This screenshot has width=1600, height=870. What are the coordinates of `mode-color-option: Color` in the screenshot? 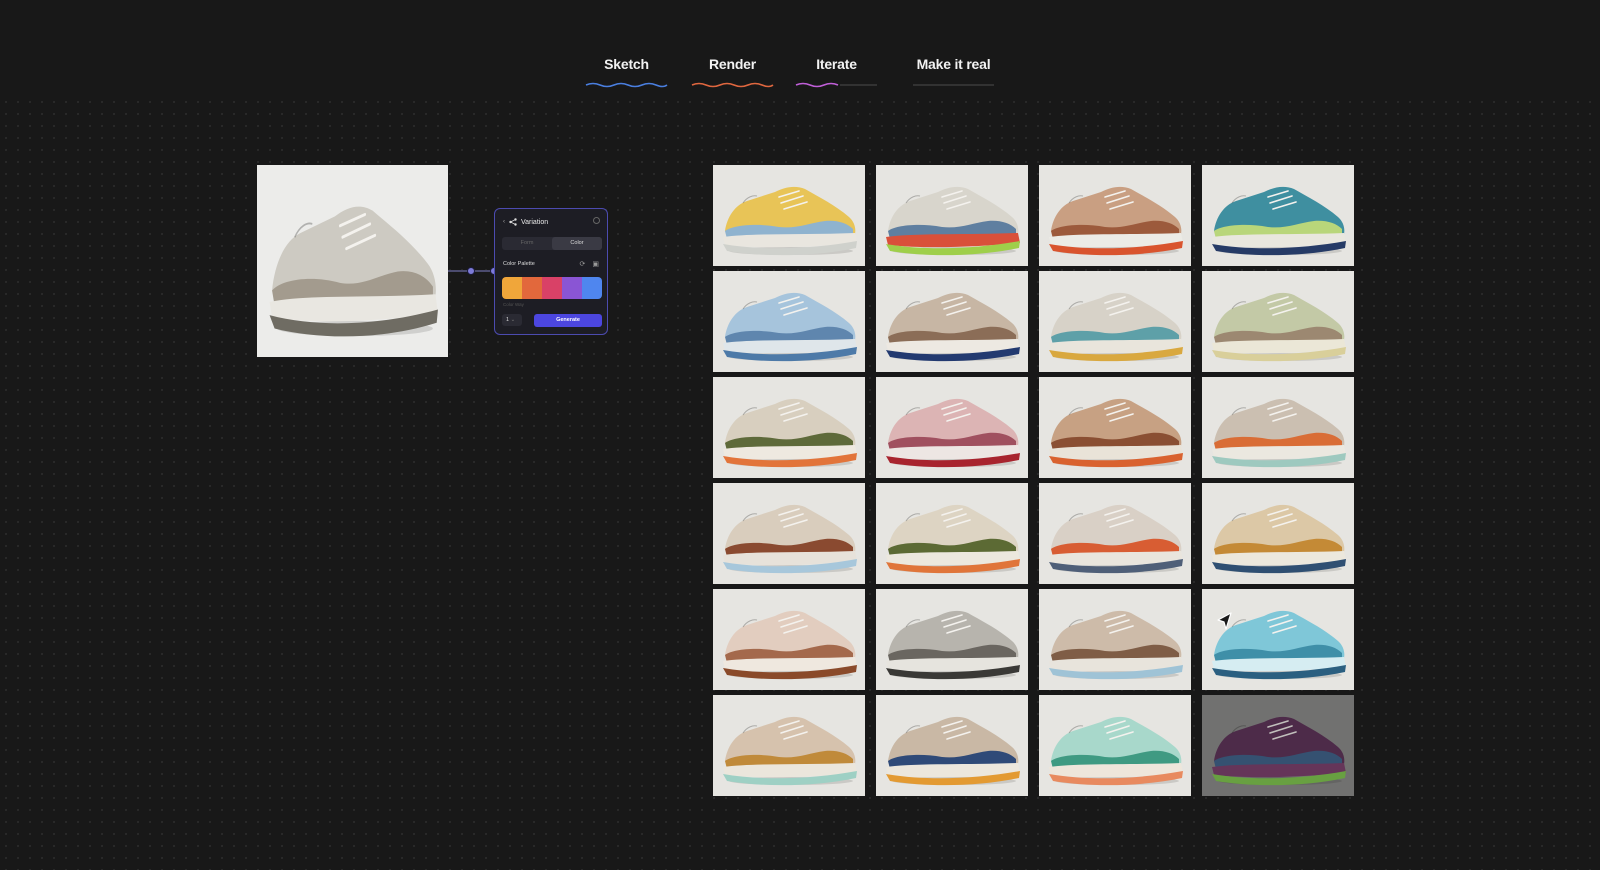 It's located at (577, 243).